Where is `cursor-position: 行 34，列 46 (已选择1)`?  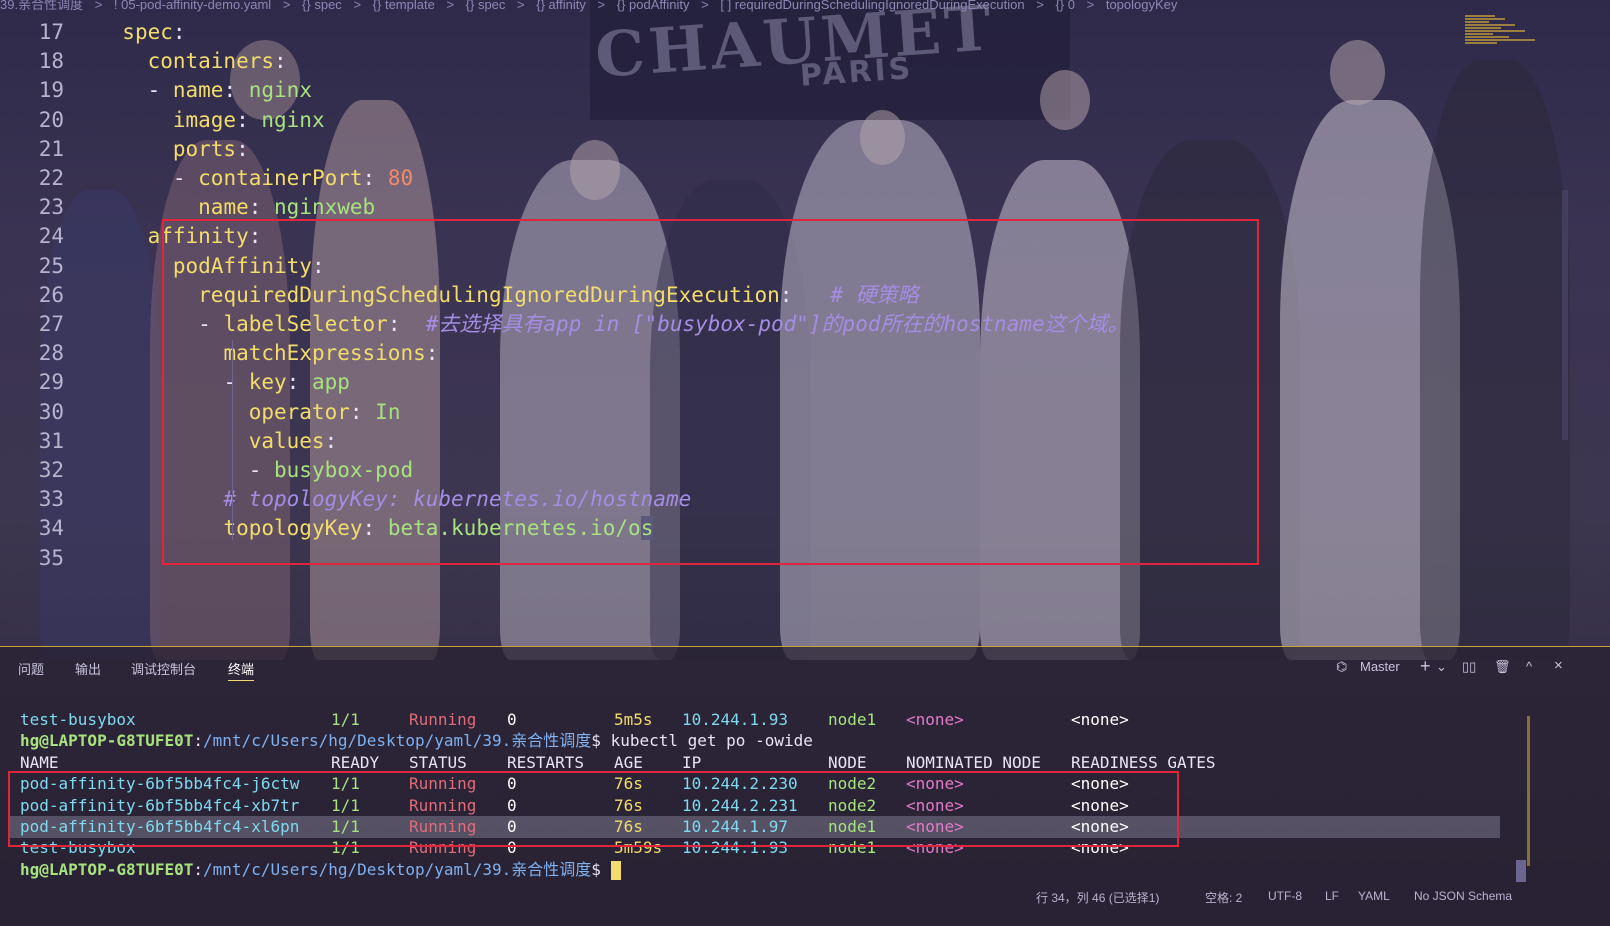
cursor-position: 行 34，列 46 (已选择1) is located at coordinates (1097, 897).